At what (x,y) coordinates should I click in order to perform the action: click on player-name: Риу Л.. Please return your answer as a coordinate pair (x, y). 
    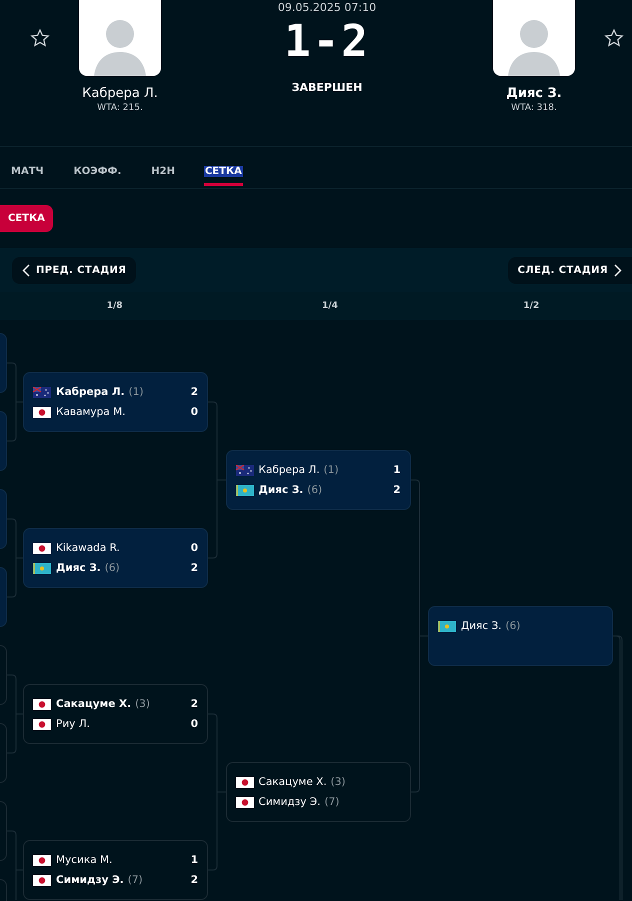
    Looking at the image, I should click on (73, 724).